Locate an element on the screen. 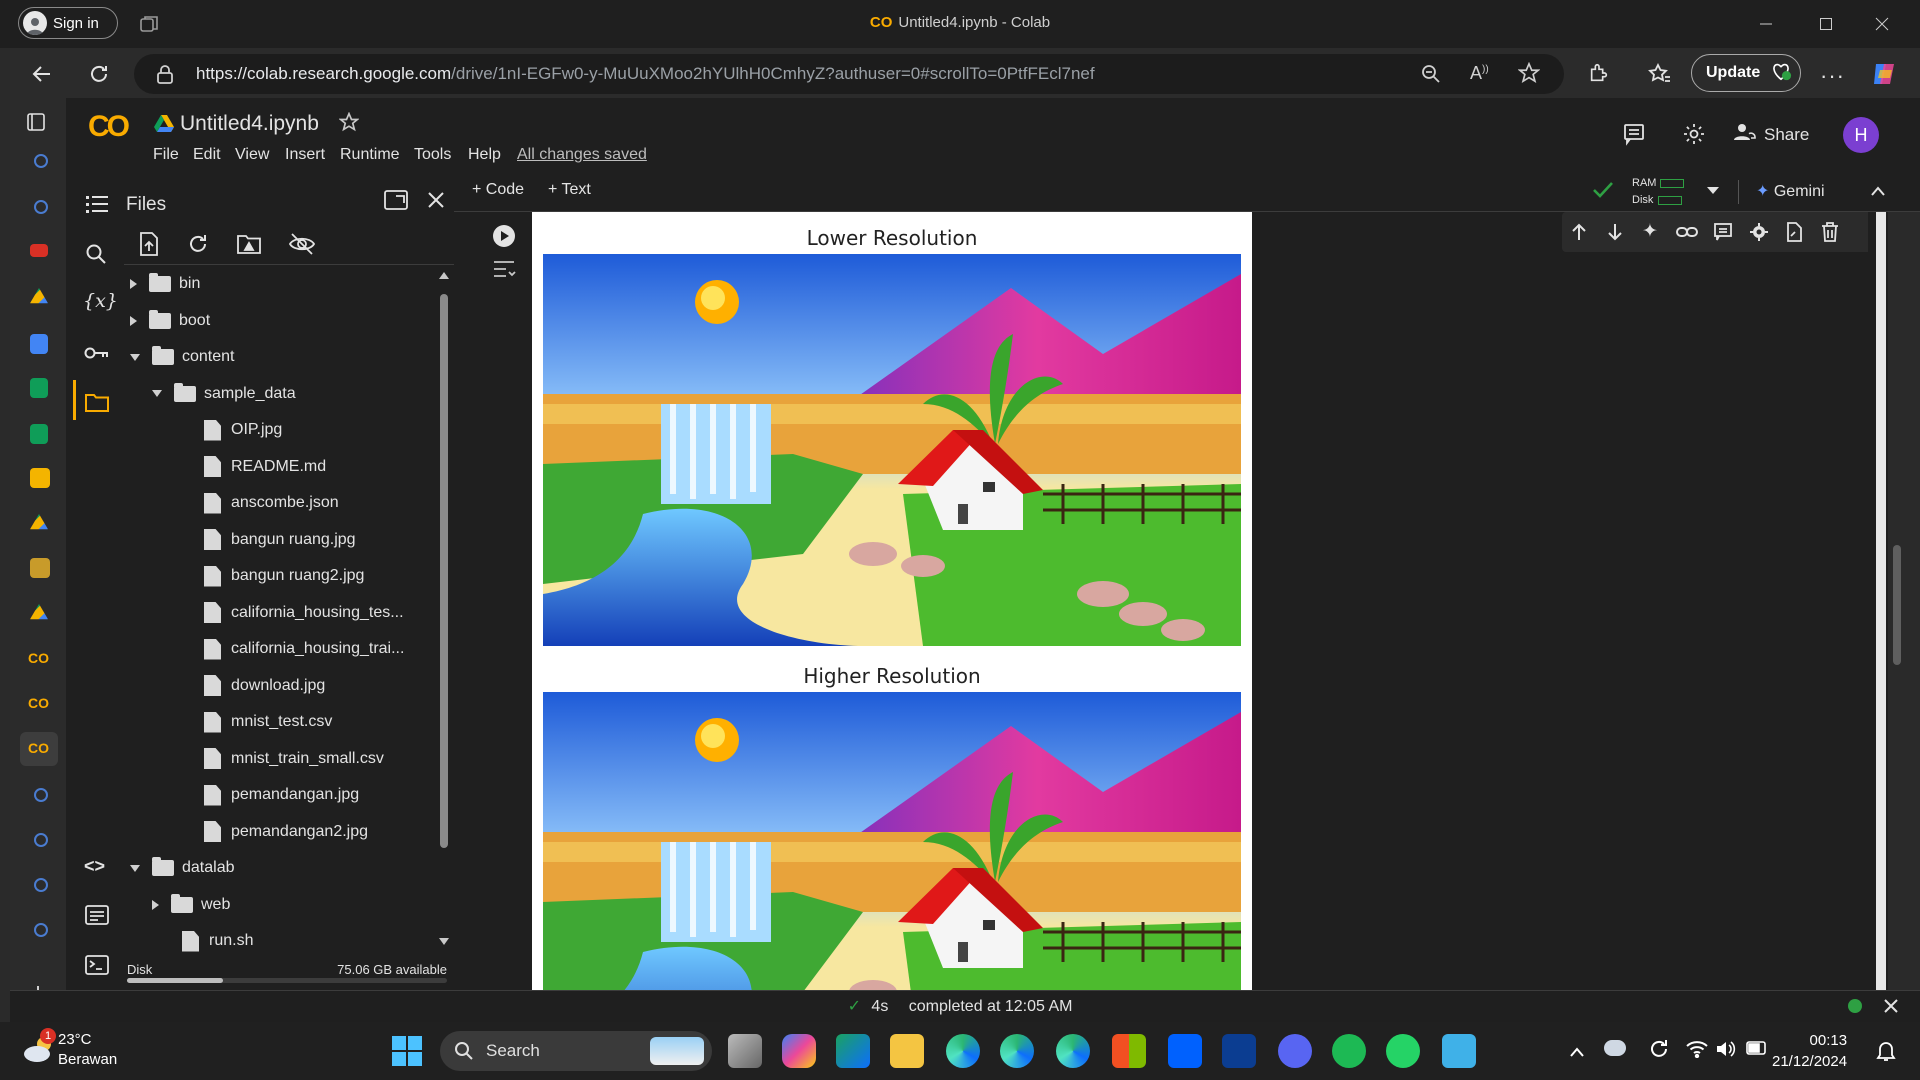 This screenshot has width=1920, height=1080. tree-folder-row: content is located at coordinates (182, 357).